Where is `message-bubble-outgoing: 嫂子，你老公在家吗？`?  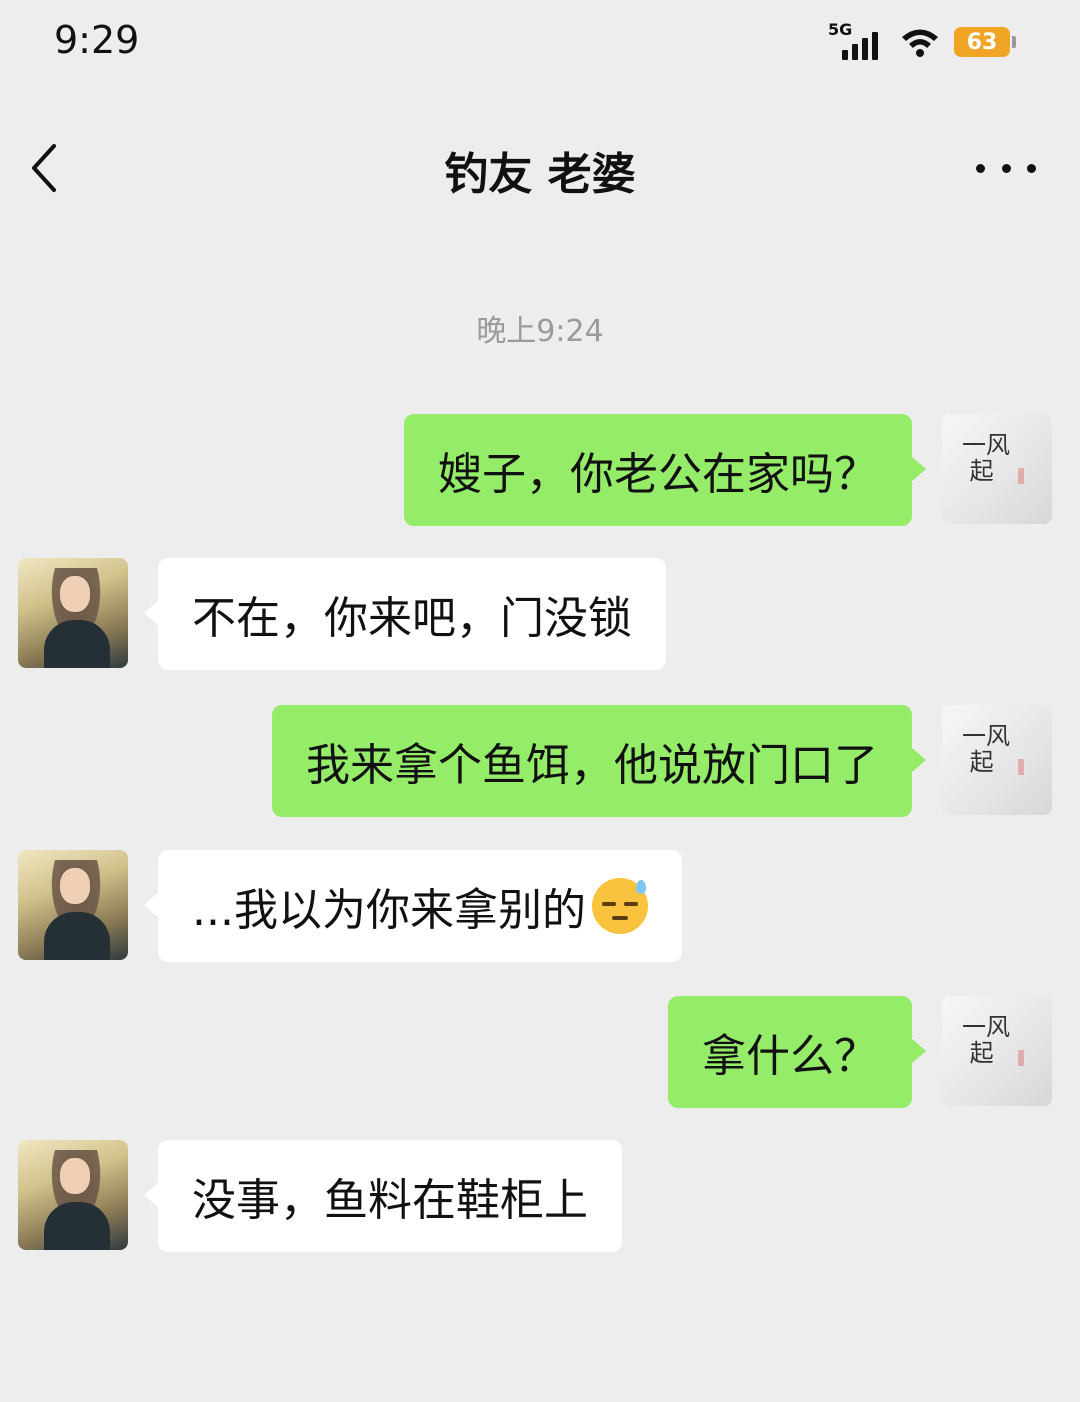
message-bubble-outgoing: 嫂子，你老公在家吗？ is located at coordinates (665, 470).